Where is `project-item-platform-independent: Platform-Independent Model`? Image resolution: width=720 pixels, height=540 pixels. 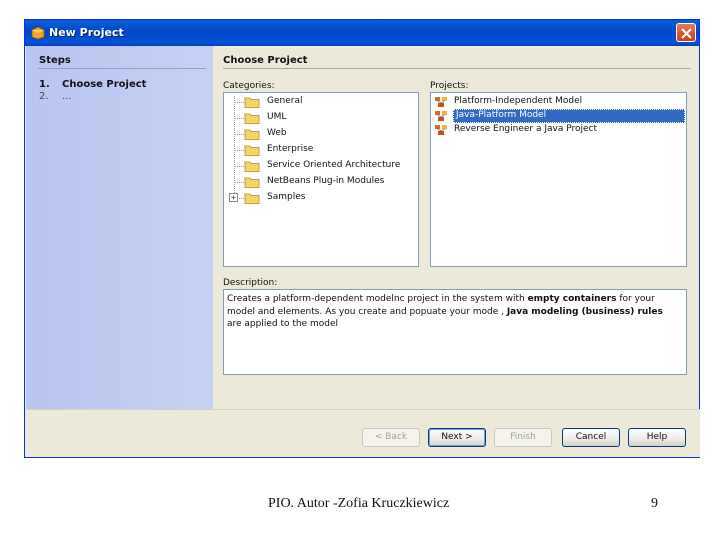 project-item-platform-independent: Platform-Independent Model is located at coordinates (558, 102).